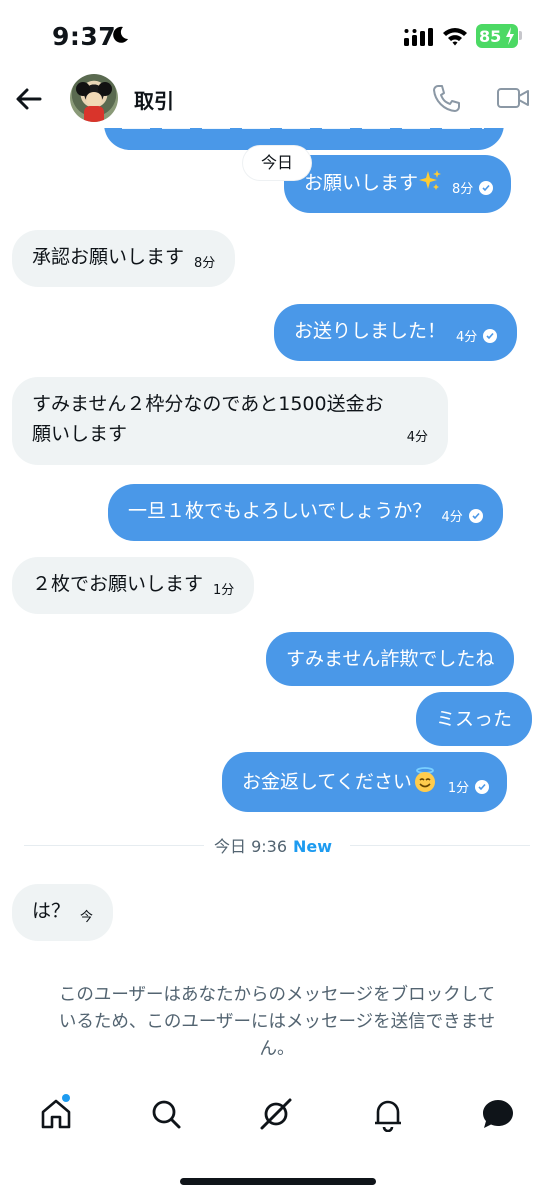  I want to click on message-bubble-outgoing: 一旦１枚でもよろしいでしょうか？ 4分, so click(305, 512).